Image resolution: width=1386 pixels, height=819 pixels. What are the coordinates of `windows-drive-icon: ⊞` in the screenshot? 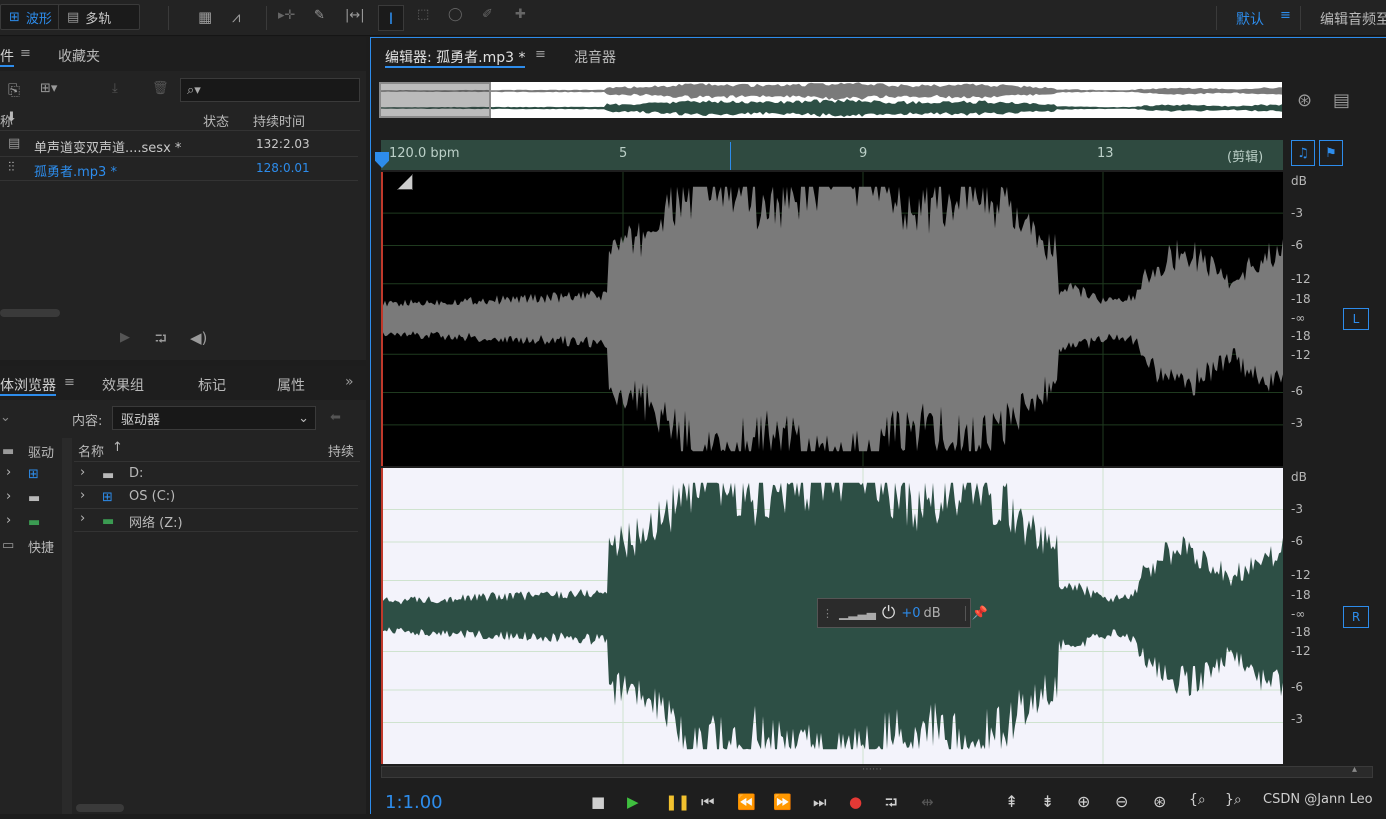 It's located at (33, 474).